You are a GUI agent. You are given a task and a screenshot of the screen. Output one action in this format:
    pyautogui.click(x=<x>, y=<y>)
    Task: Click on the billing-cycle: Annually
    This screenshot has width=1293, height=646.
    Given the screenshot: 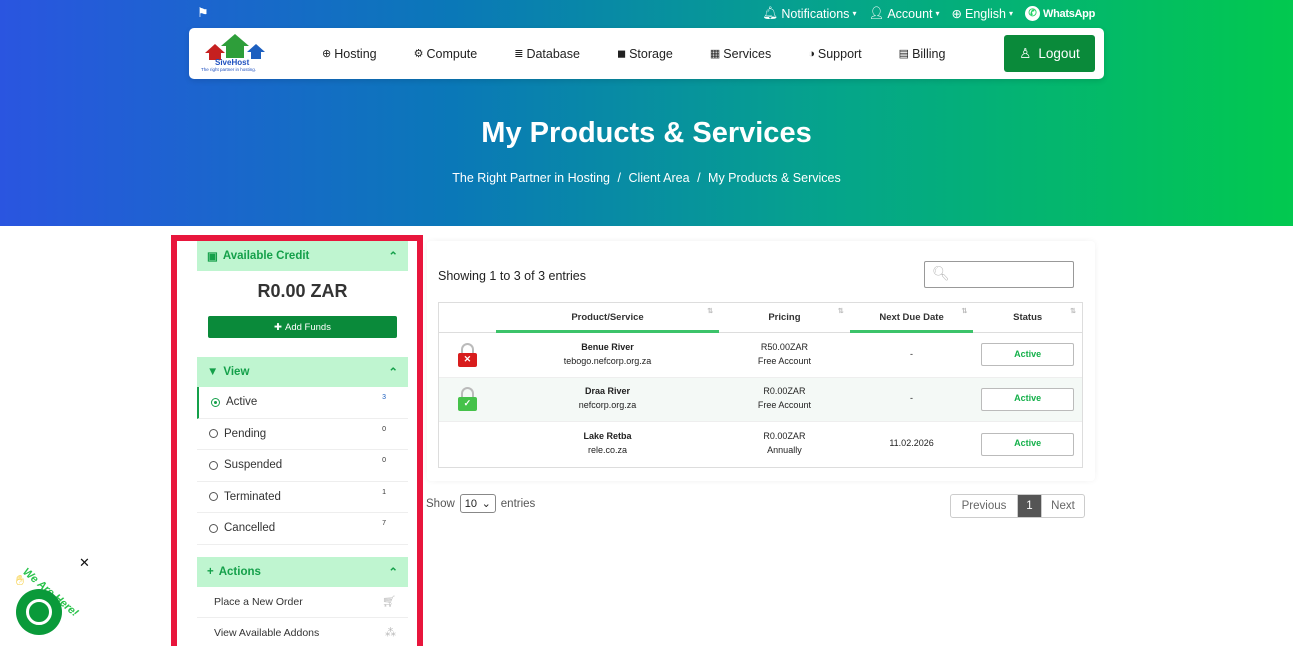 What is the action you would take?
    pyautogui.click(x=784, y=450)
    